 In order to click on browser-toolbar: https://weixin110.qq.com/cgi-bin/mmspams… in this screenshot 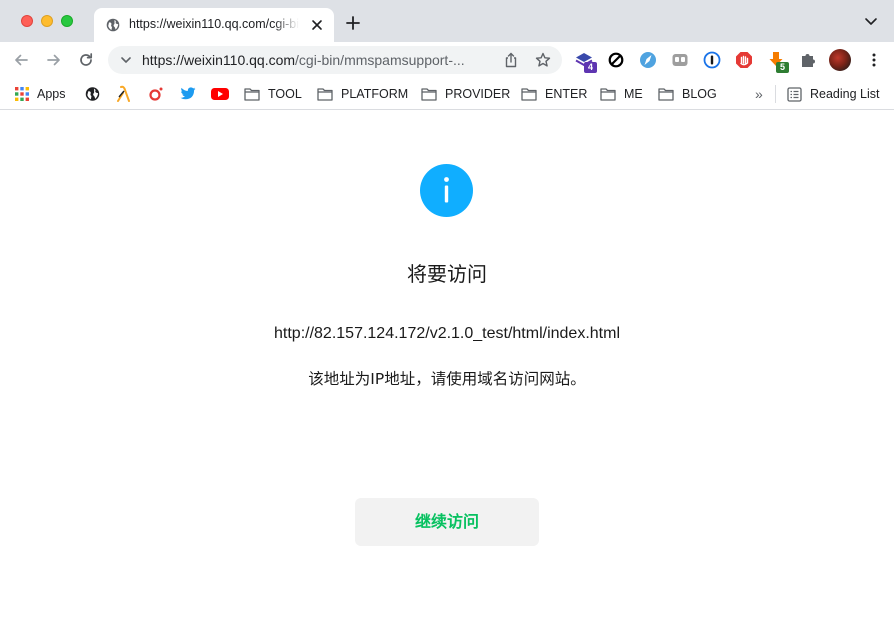, I will do `click(447, 60)`.